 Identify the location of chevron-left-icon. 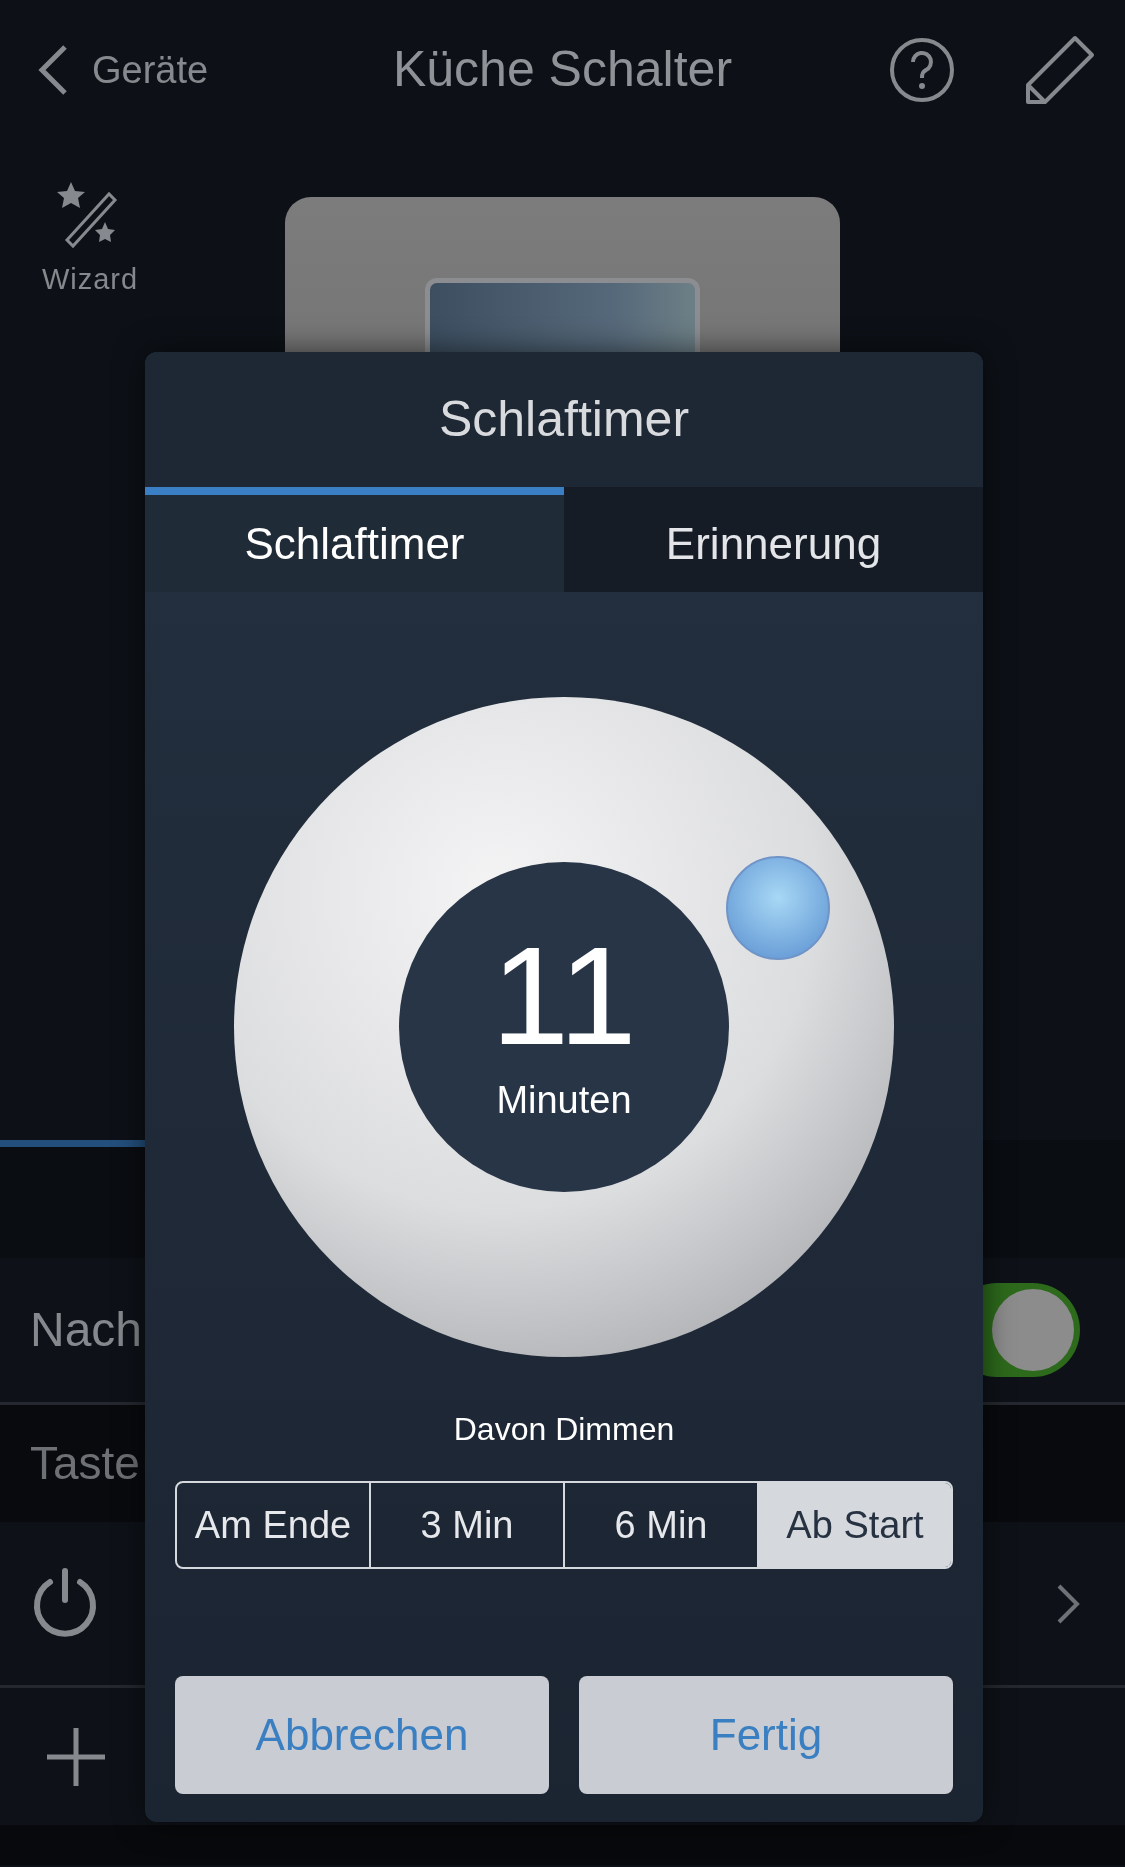
(53, 70).